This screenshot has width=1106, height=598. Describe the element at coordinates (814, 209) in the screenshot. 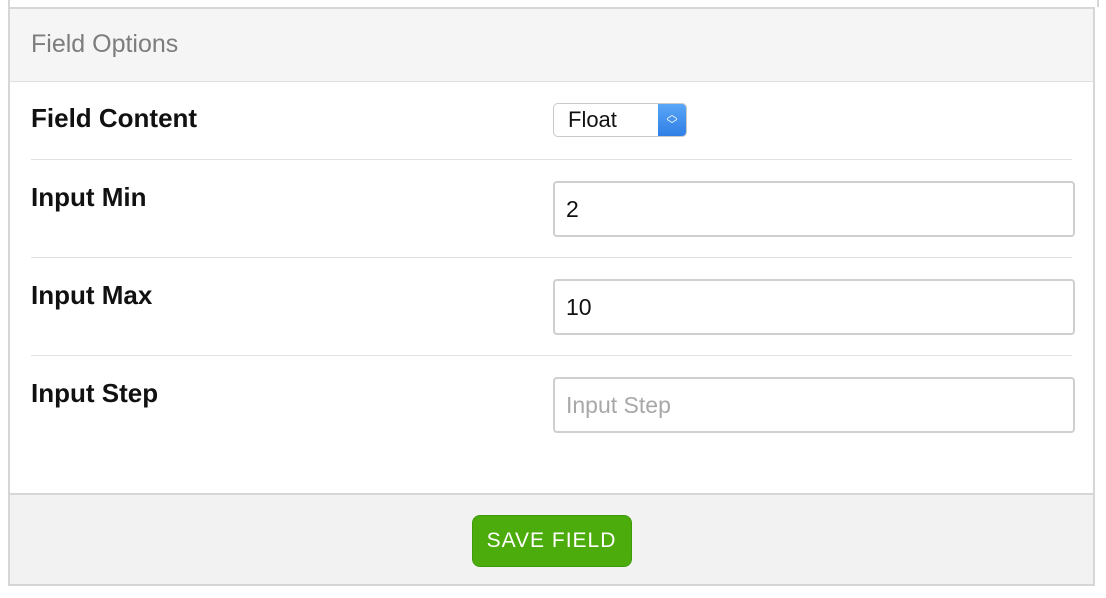

I see `input-min-field` at that location.